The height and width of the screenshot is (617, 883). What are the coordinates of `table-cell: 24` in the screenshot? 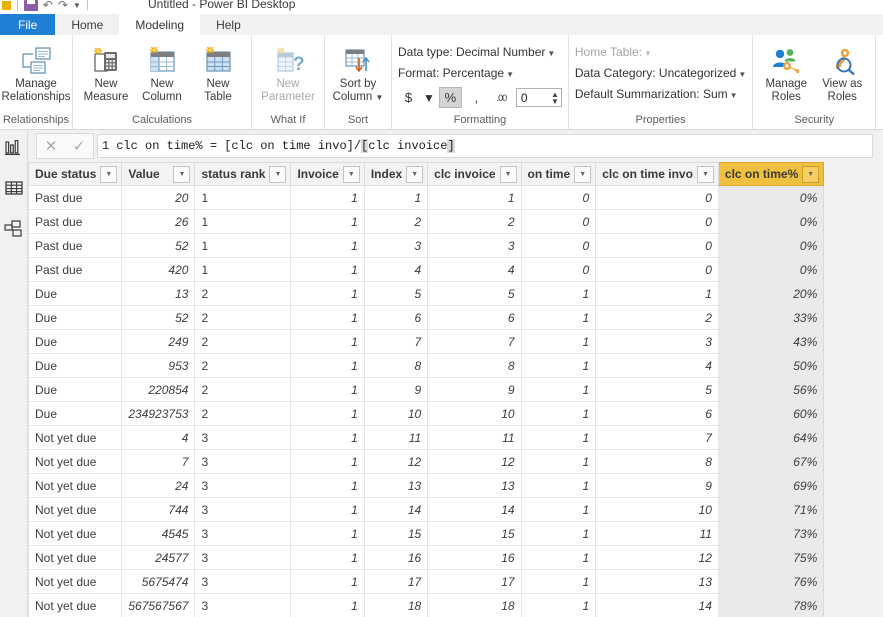 It's located at (158, 485).